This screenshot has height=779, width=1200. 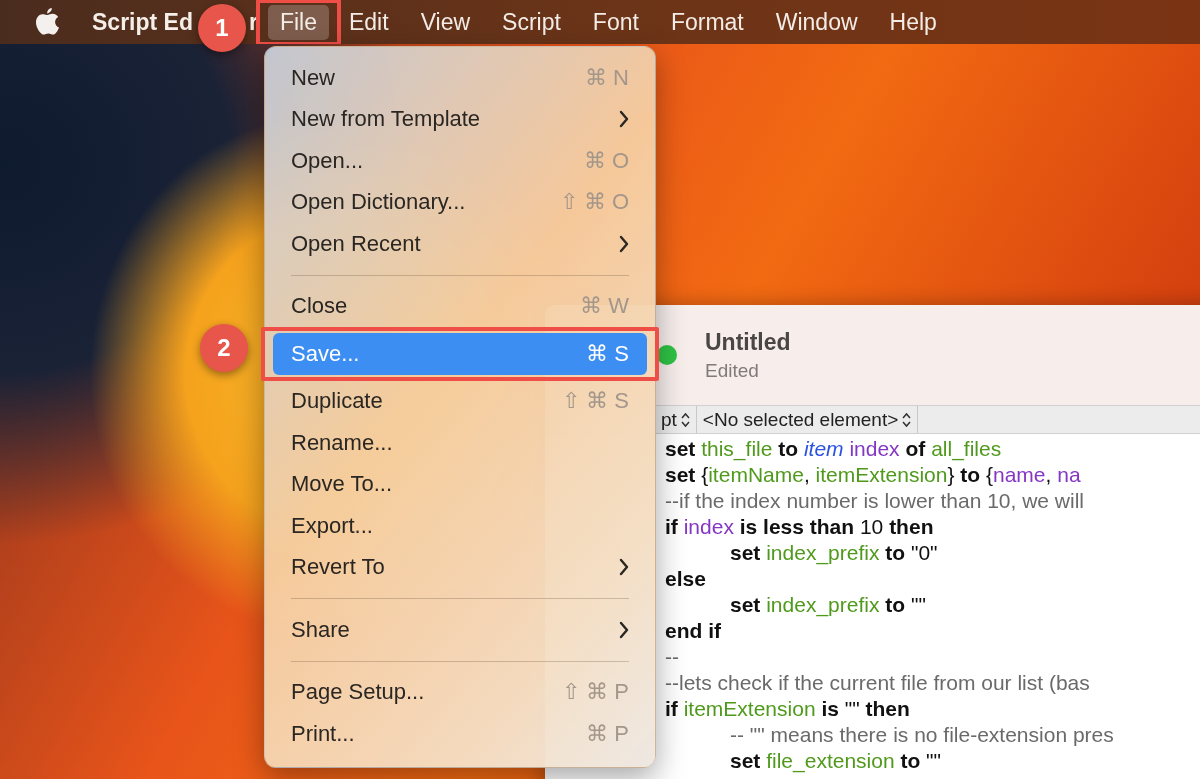 What do you see at coordinates (672, 657) in the screenshot?
I see `code-line: --` at bounding box center [672, 657].